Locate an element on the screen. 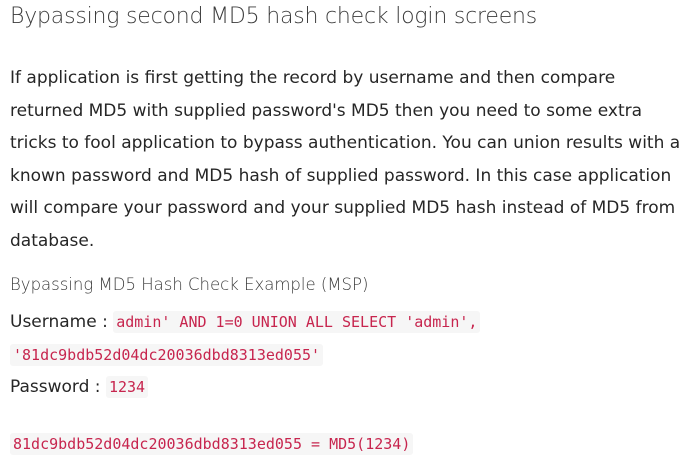  username-line-continued: '81dc9bdb52d04dc20036dbd8313ed055' is located at coordinates (167, 355).